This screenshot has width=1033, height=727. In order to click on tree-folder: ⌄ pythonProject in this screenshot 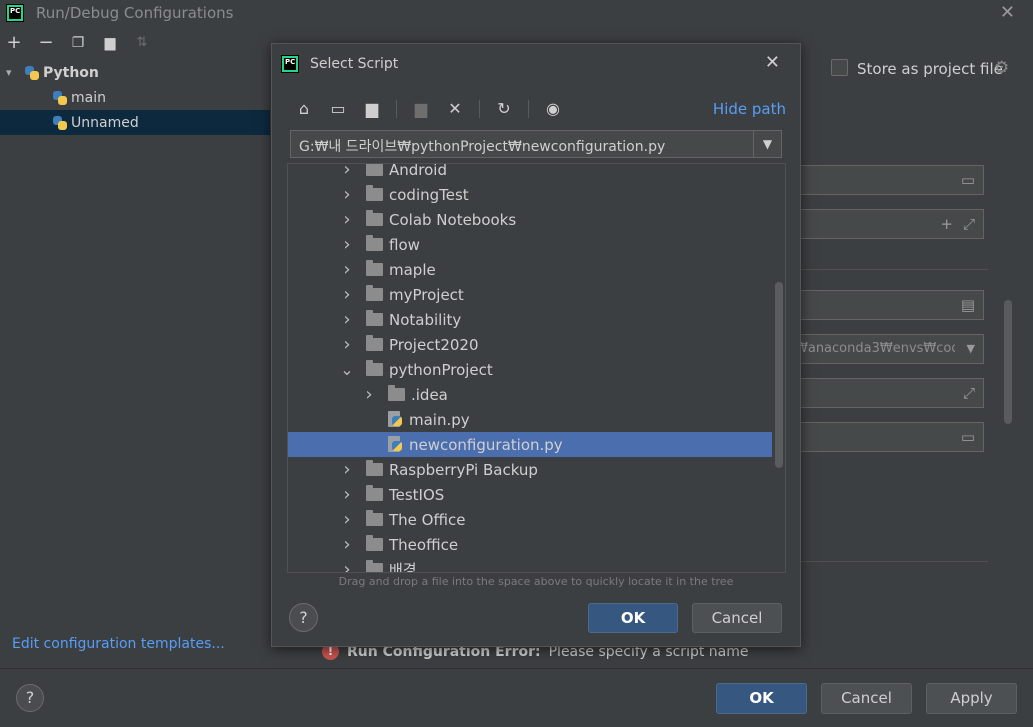, I will do `click(530, 369)`.